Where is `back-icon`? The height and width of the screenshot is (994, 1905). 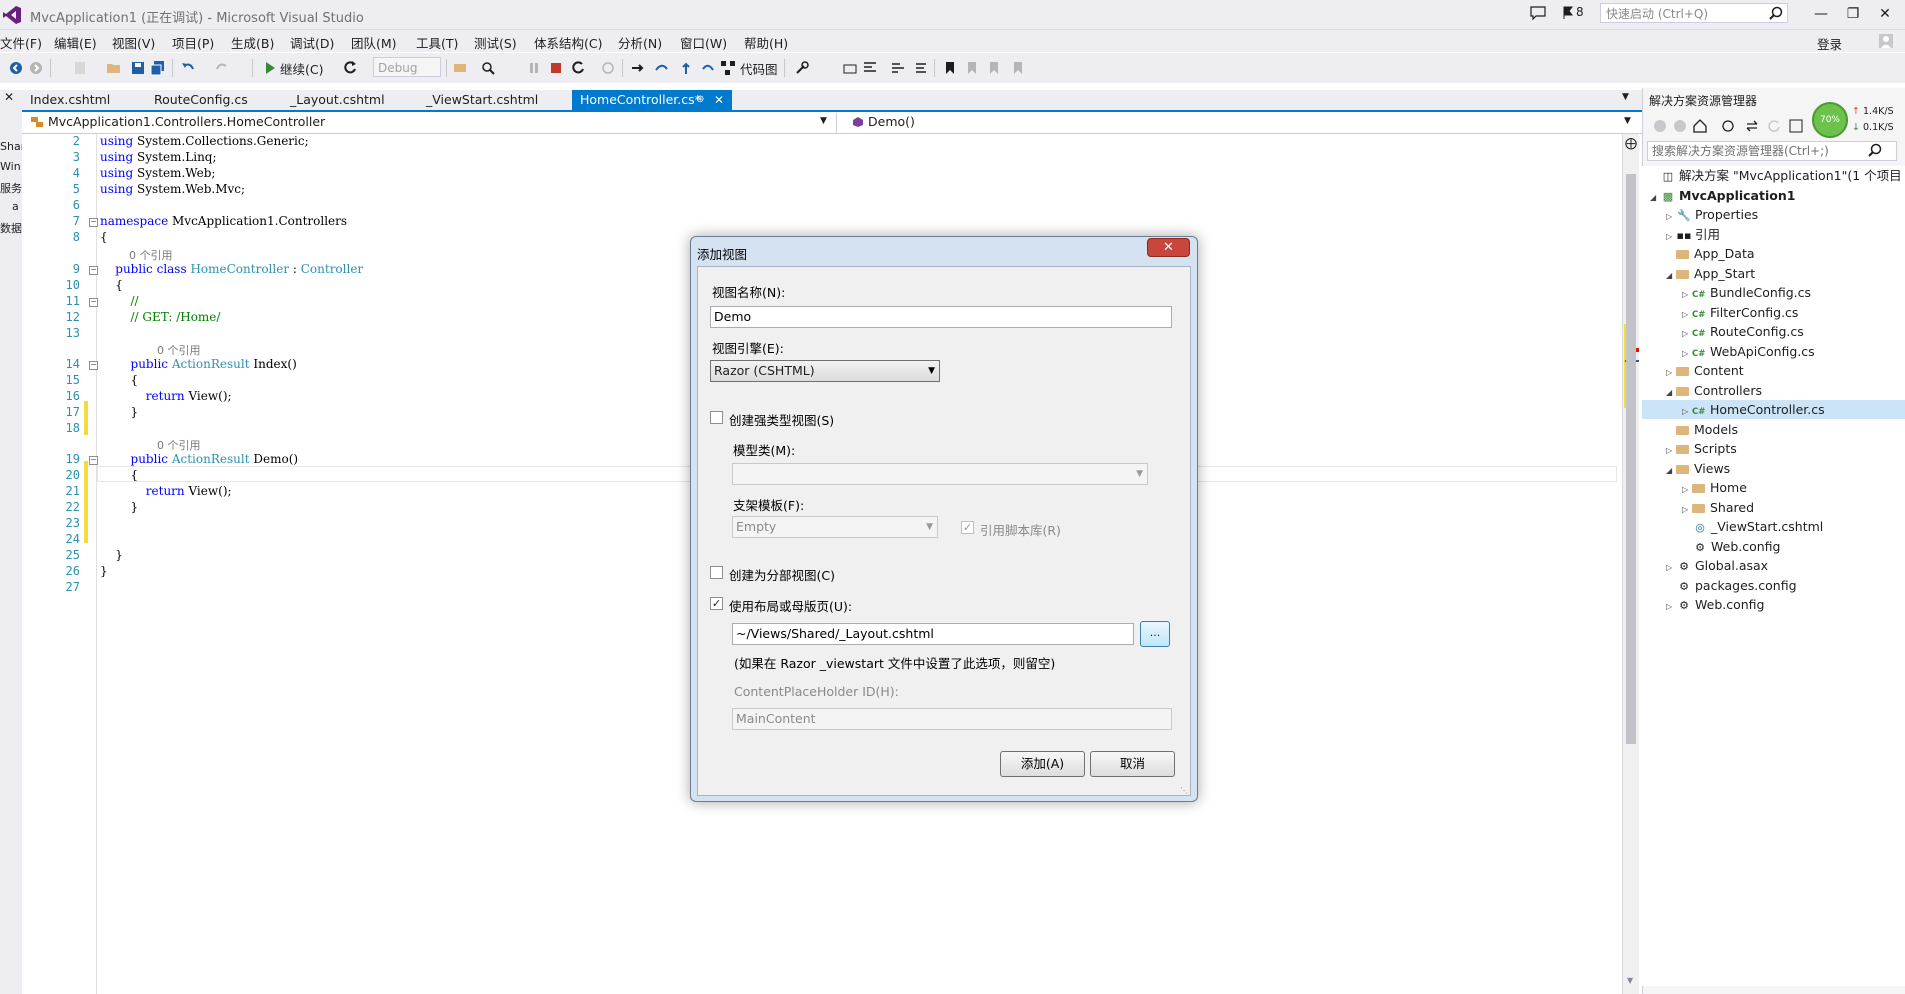
back-icon is located at coordinates (1660, 126).